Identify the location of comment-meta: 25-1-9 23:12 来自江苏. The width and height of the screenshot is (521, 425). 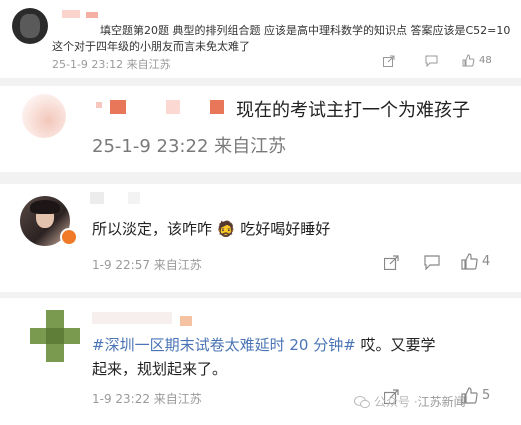
(111, 64).